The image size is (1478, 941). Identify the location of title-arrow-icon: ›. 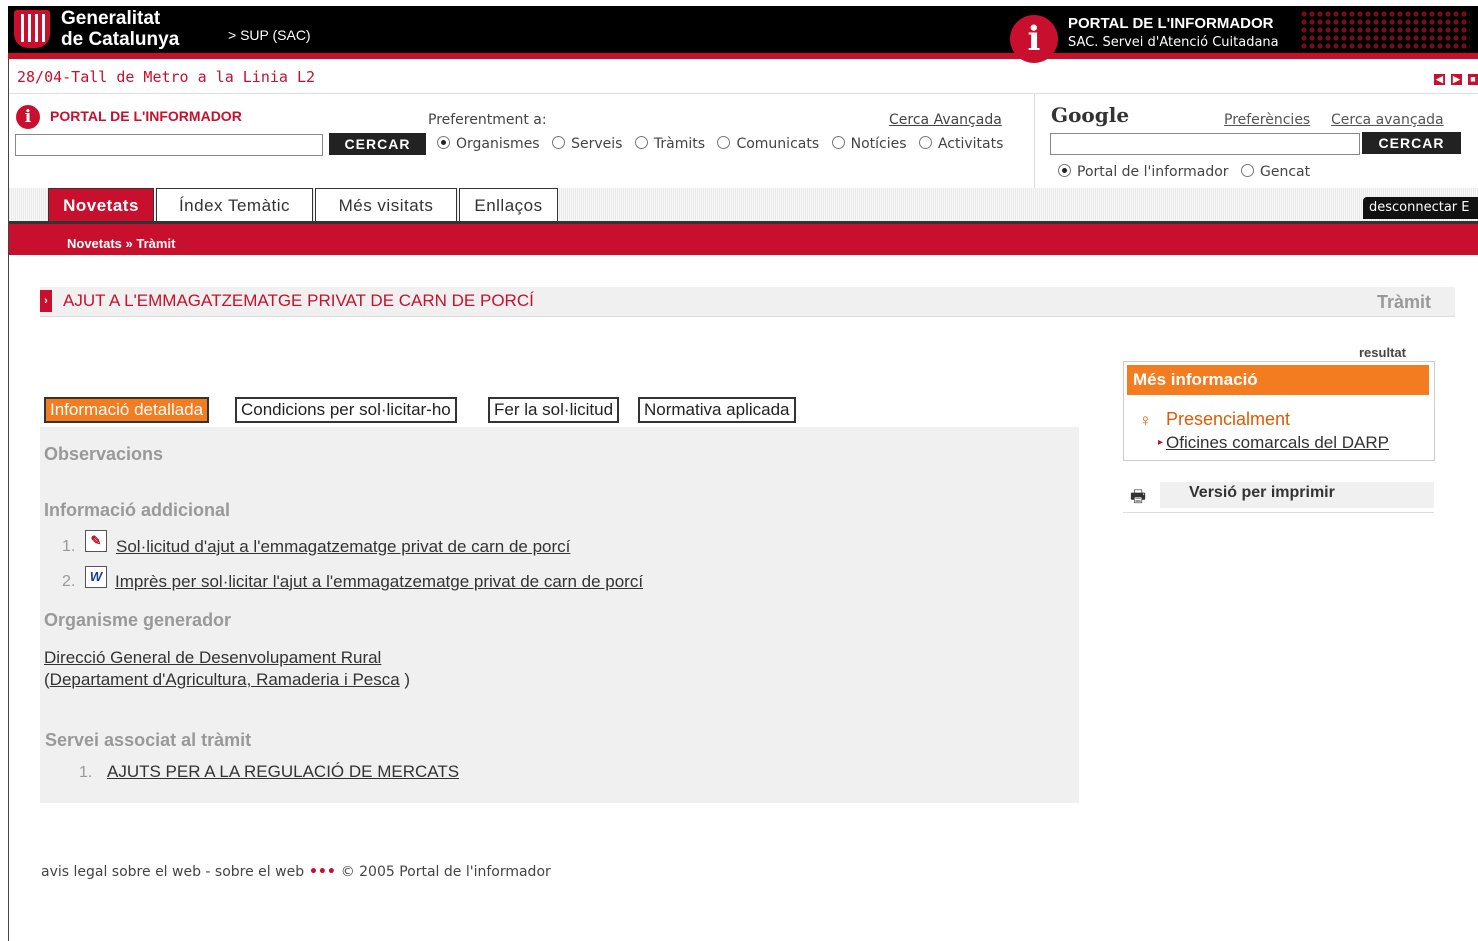
(46, 301).